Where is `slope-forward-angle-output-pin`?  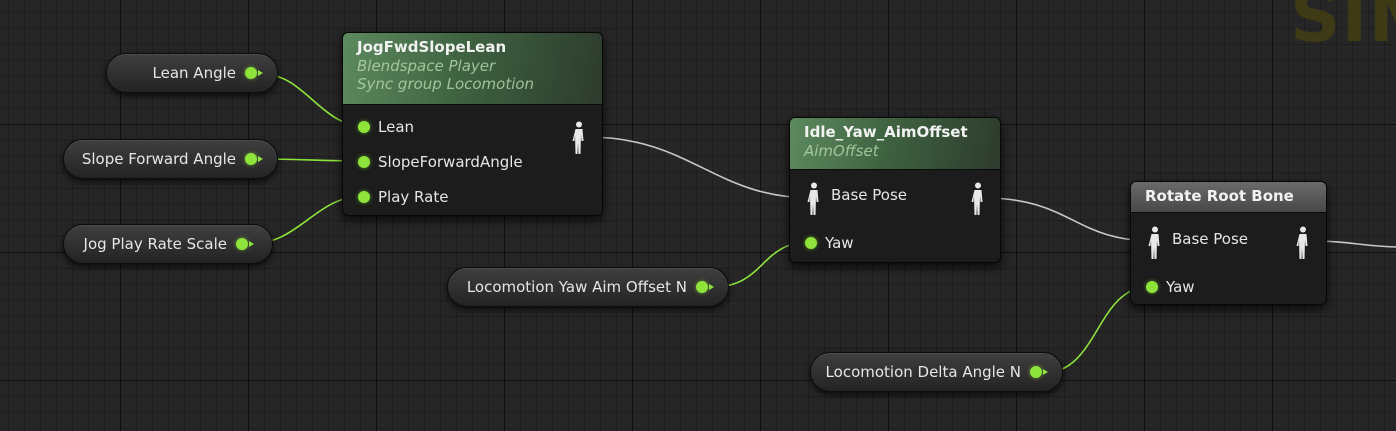
slope-forward-angle-output-pin is located at coordinates (254, 159).